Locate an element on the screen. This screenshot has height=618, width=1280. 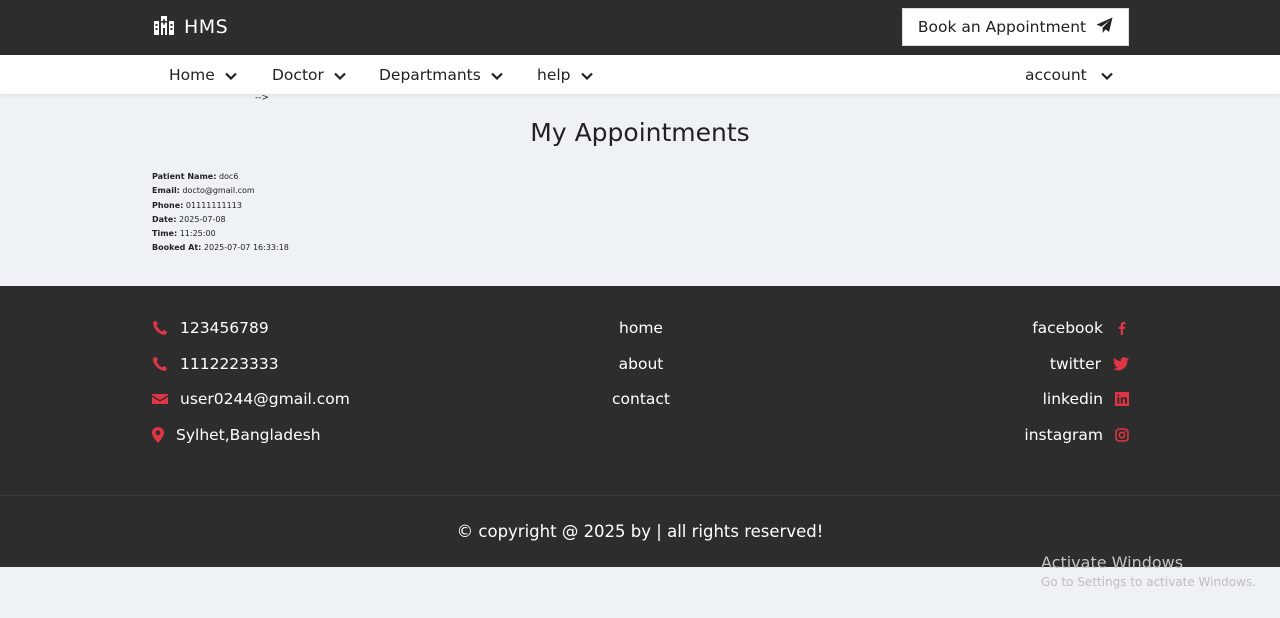
twitter-icon is located at coordinates (1121, 364).